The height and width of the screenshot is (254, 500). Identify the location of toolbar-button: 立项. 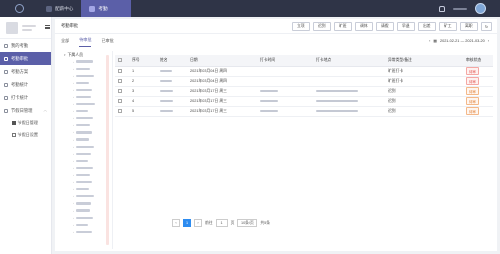
(300, 26).